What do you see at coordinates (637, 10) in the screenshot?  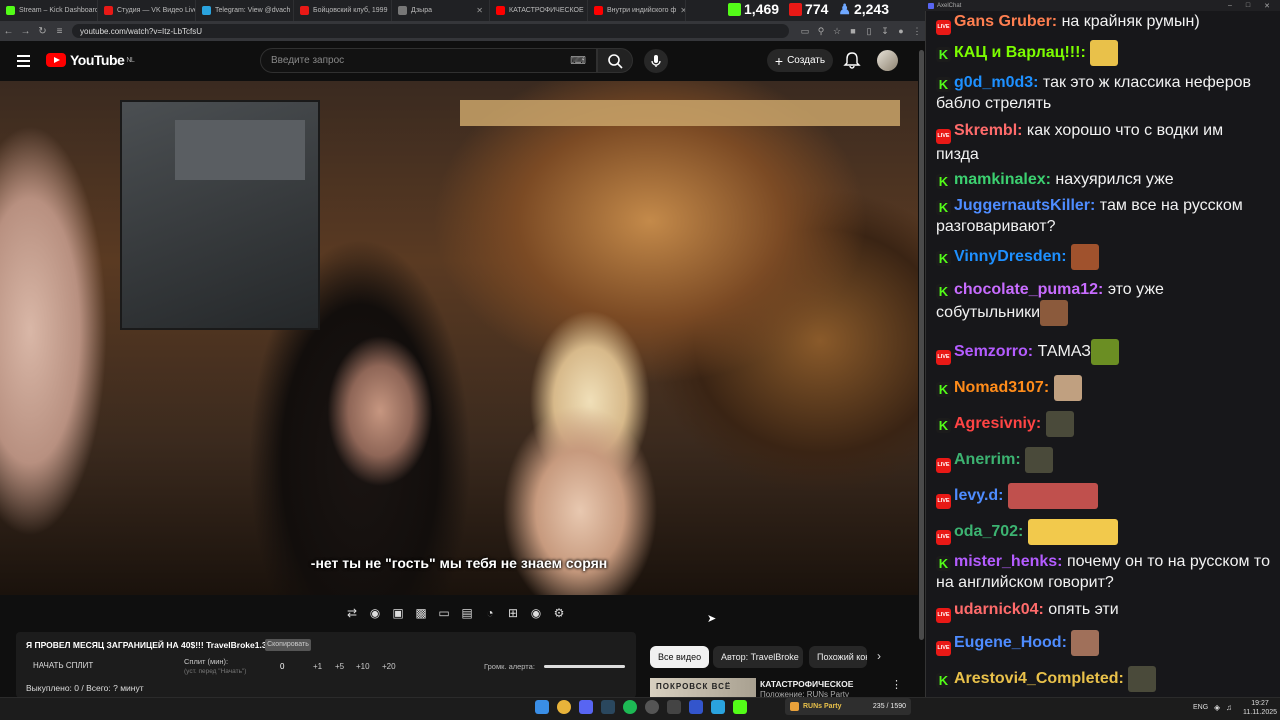 I see `browser-tab: Внутри индийского ф✕` at bounding box center [637, 10].